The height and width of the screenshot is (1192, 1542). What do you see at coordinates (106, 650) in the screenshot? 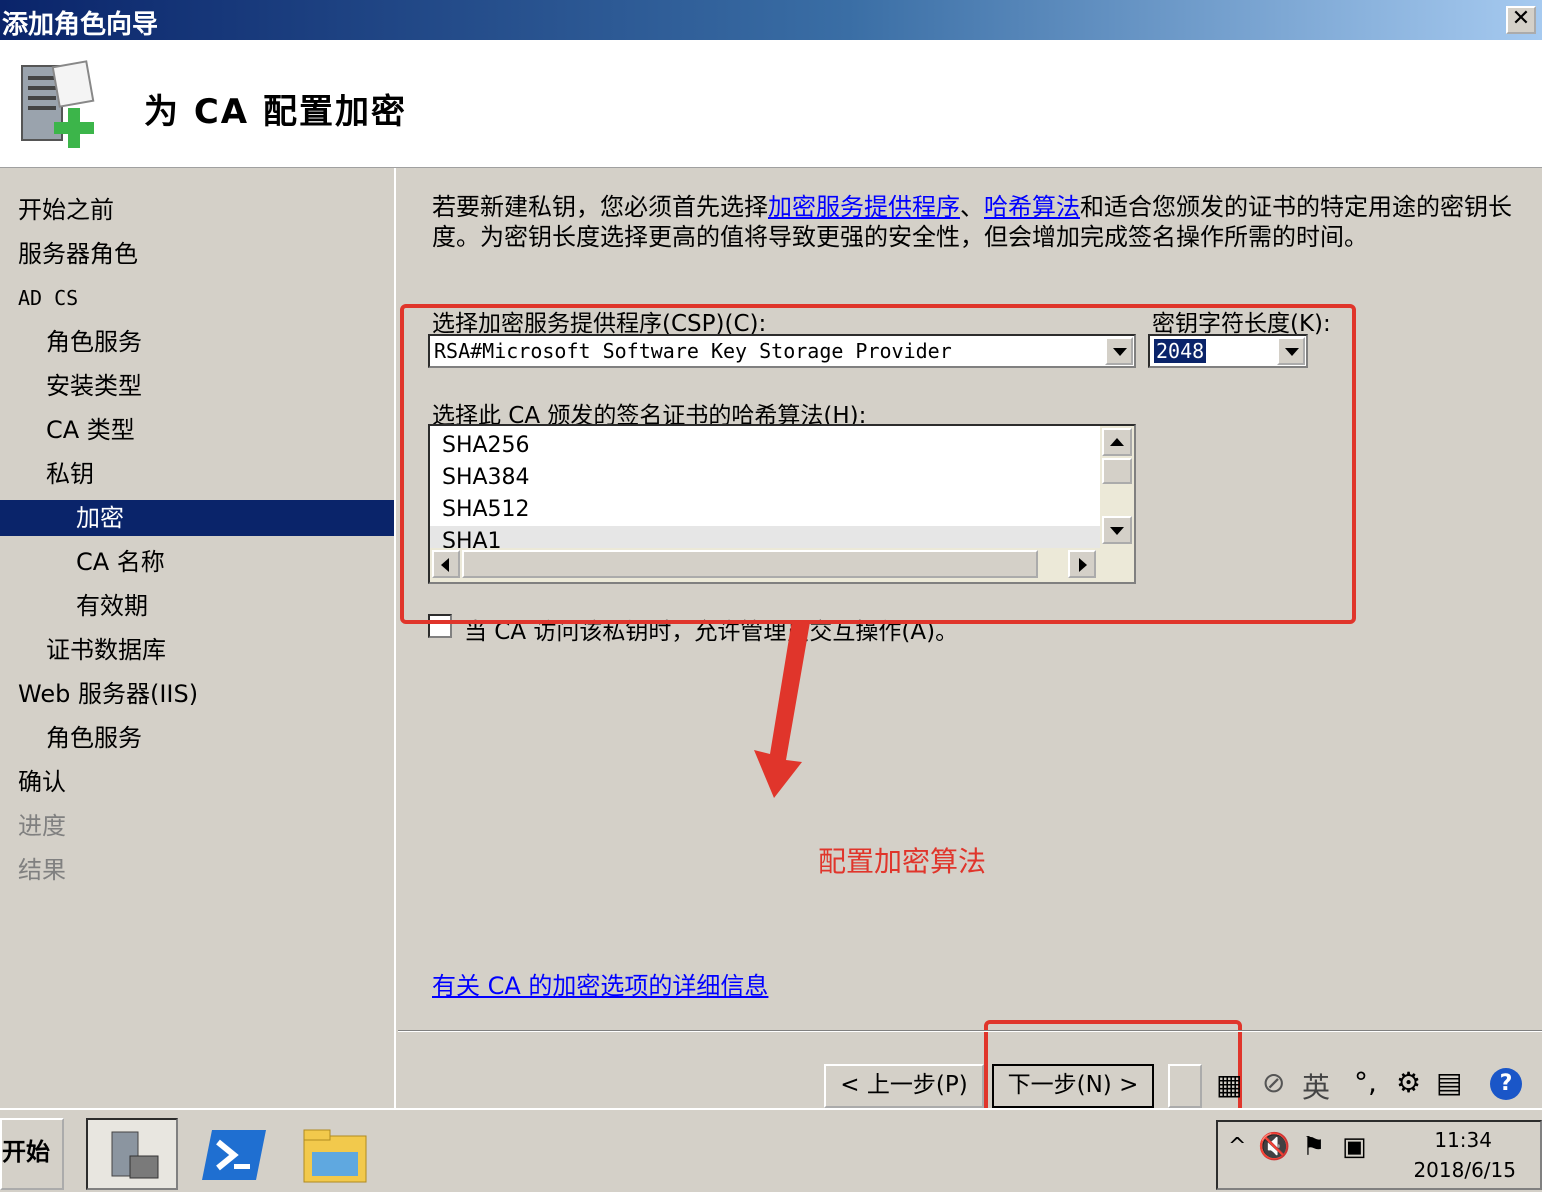
I see `nav-item-certificate-database: 证书数据库` at bounding box center [106, 650].